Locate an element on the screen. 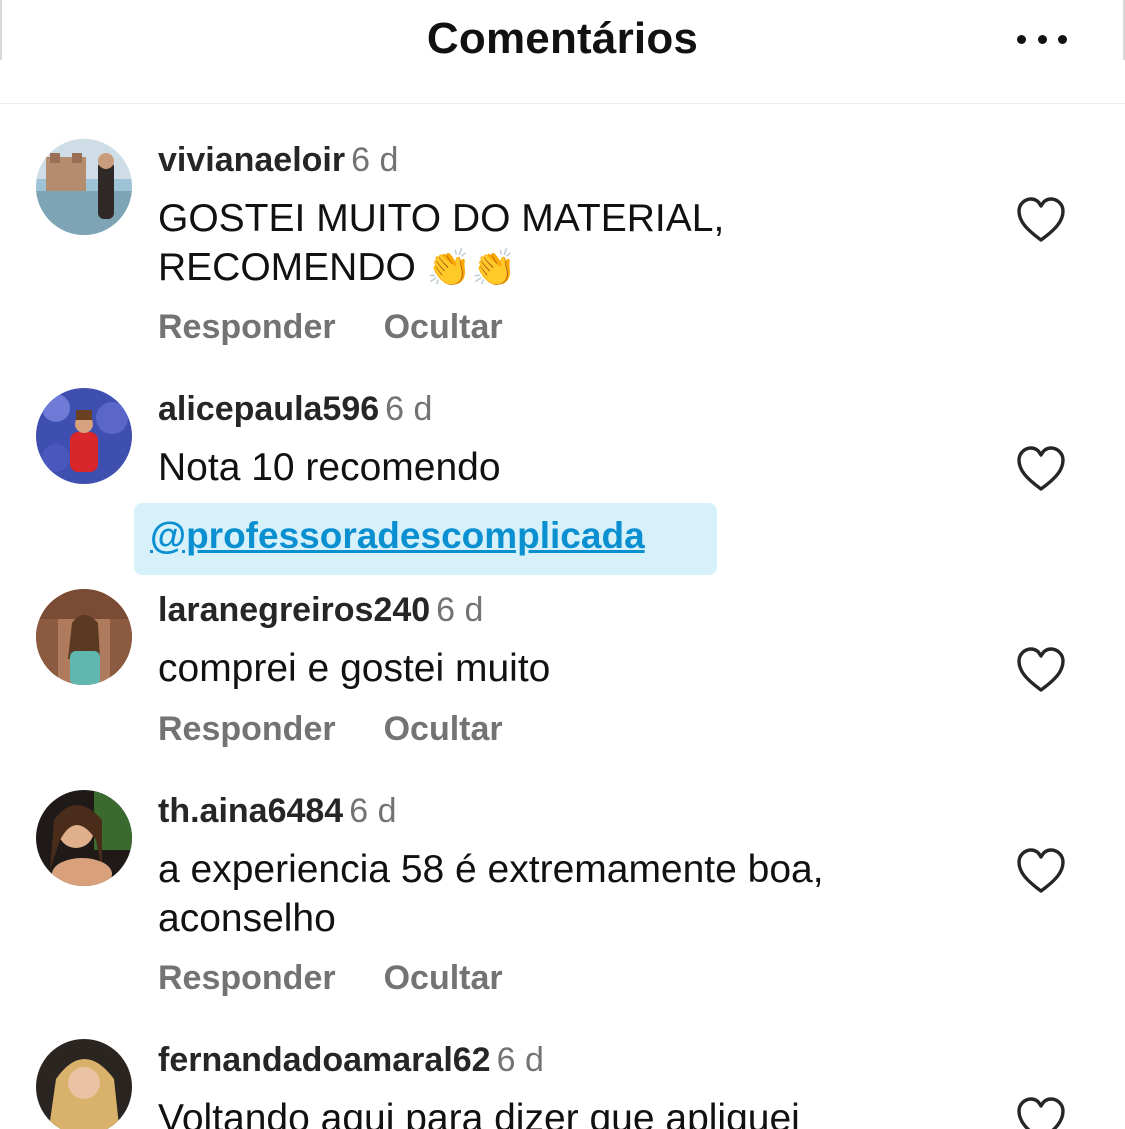 This screenshot has width=1125, height=1129. comment-header: fernandadoamaral62 6 d is located at coordinates (351, 1060).